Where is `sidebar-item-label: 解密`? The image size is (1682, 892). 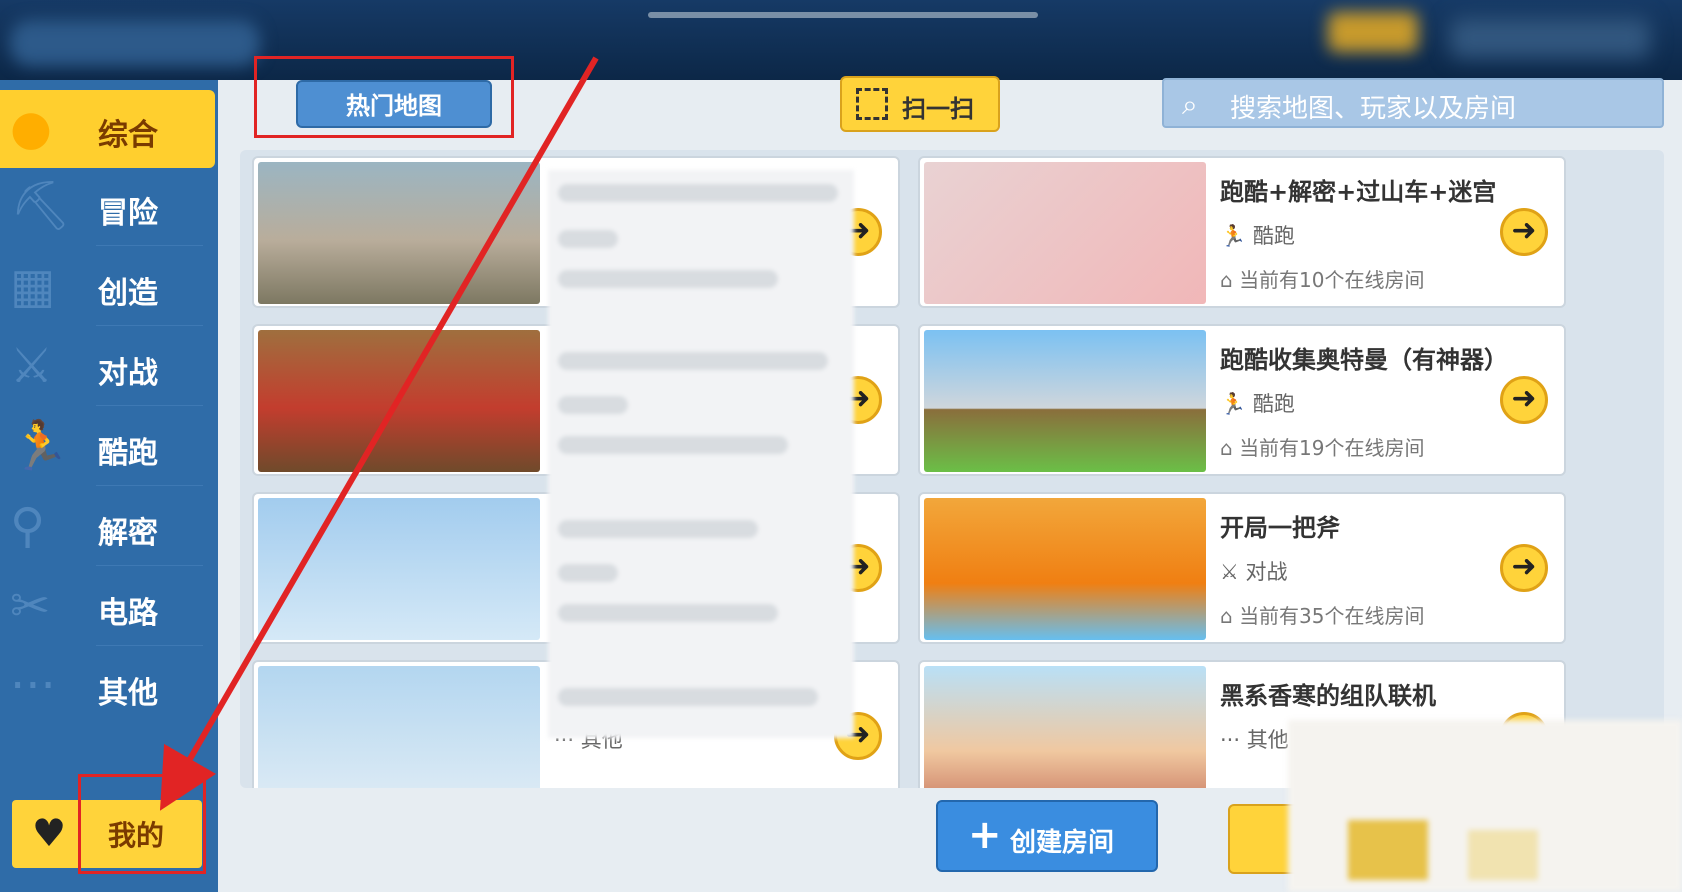 sidebar-item-label: 解密 is located at coordinates (128, 533).